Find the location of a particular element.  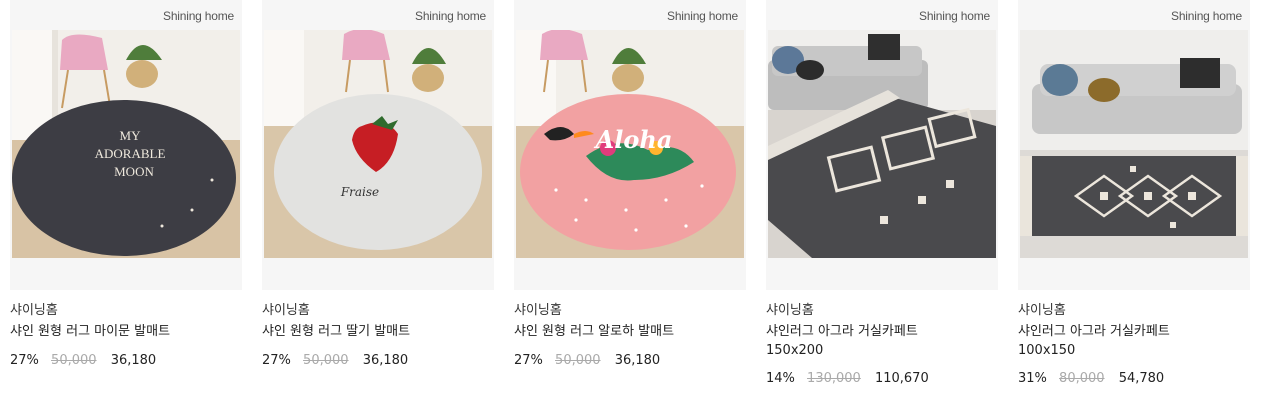

aloha-rug-text: Aloha is located at coordinates (633, 139).